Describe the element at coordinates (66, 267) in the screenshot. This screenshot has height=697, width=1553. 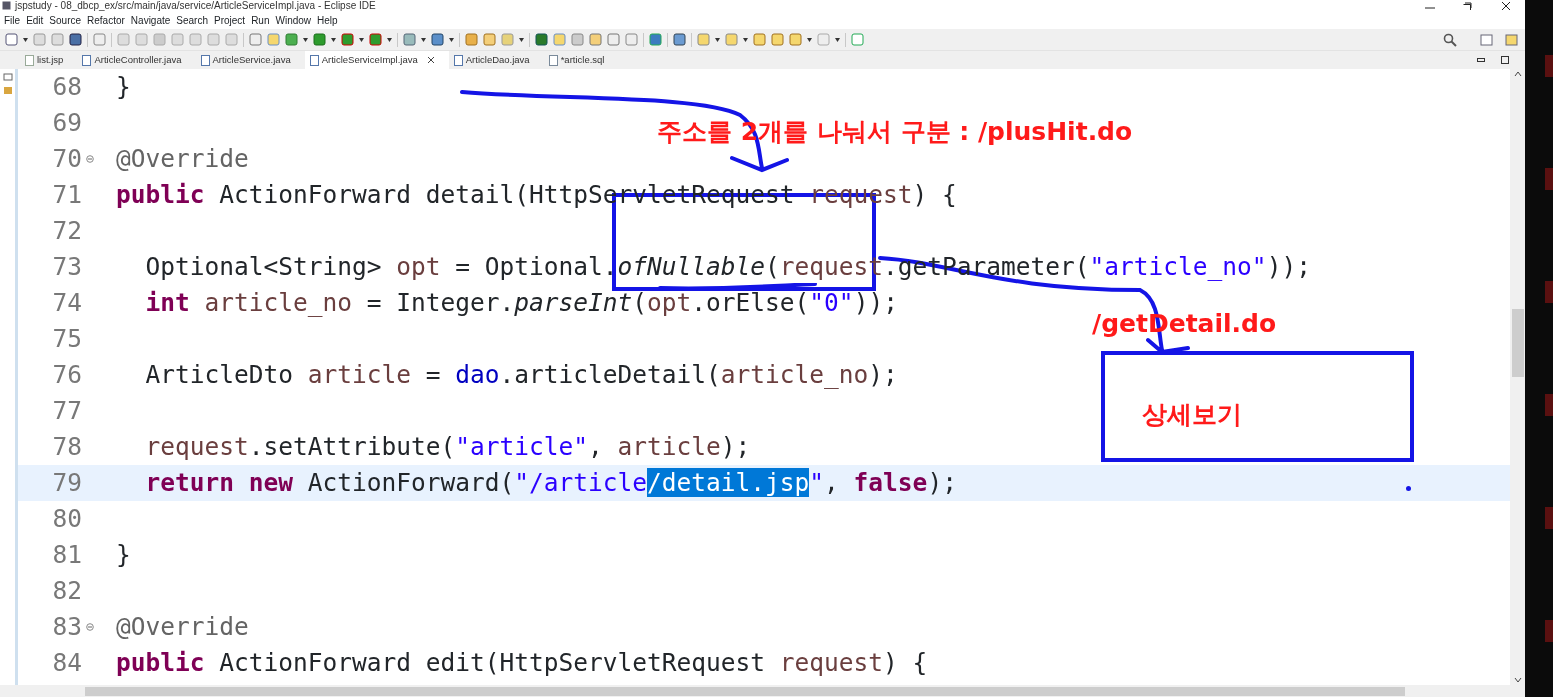
I see `line-number: 73` at that location.